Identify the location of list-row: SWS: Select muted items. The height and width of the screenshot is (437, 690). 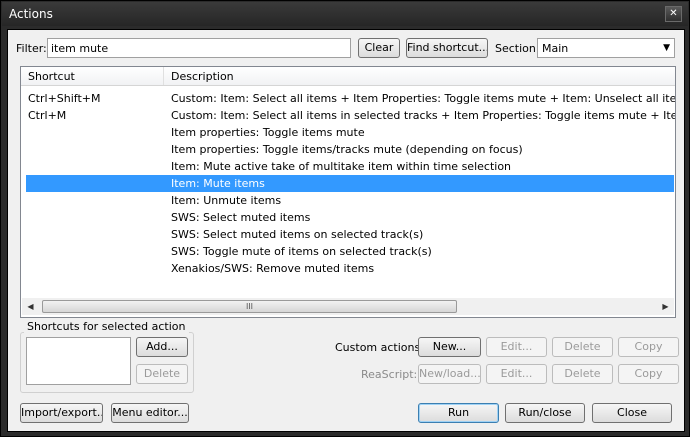
(350, 217).